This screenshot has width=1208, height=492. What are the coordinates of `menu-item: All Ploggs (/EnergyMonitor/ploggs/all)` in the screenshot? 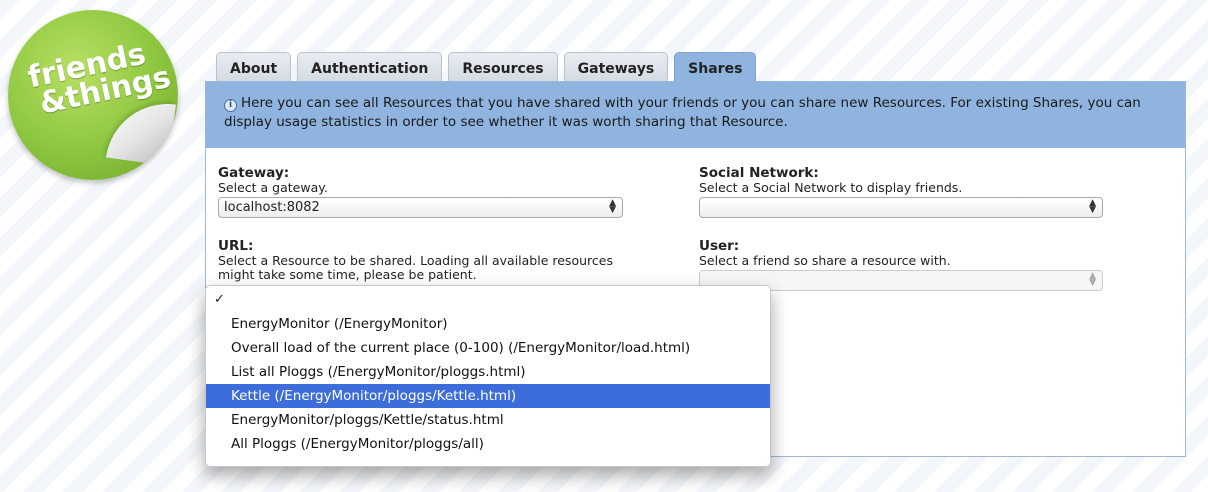 It's located at (488, 444).